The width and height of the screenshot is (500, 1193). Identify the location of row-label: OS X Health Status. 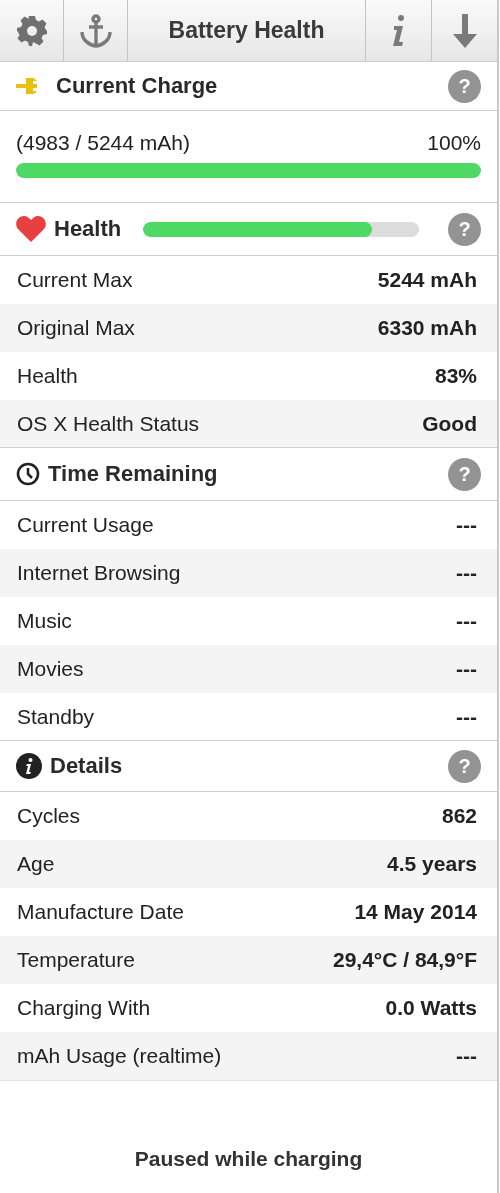
(108, 424).